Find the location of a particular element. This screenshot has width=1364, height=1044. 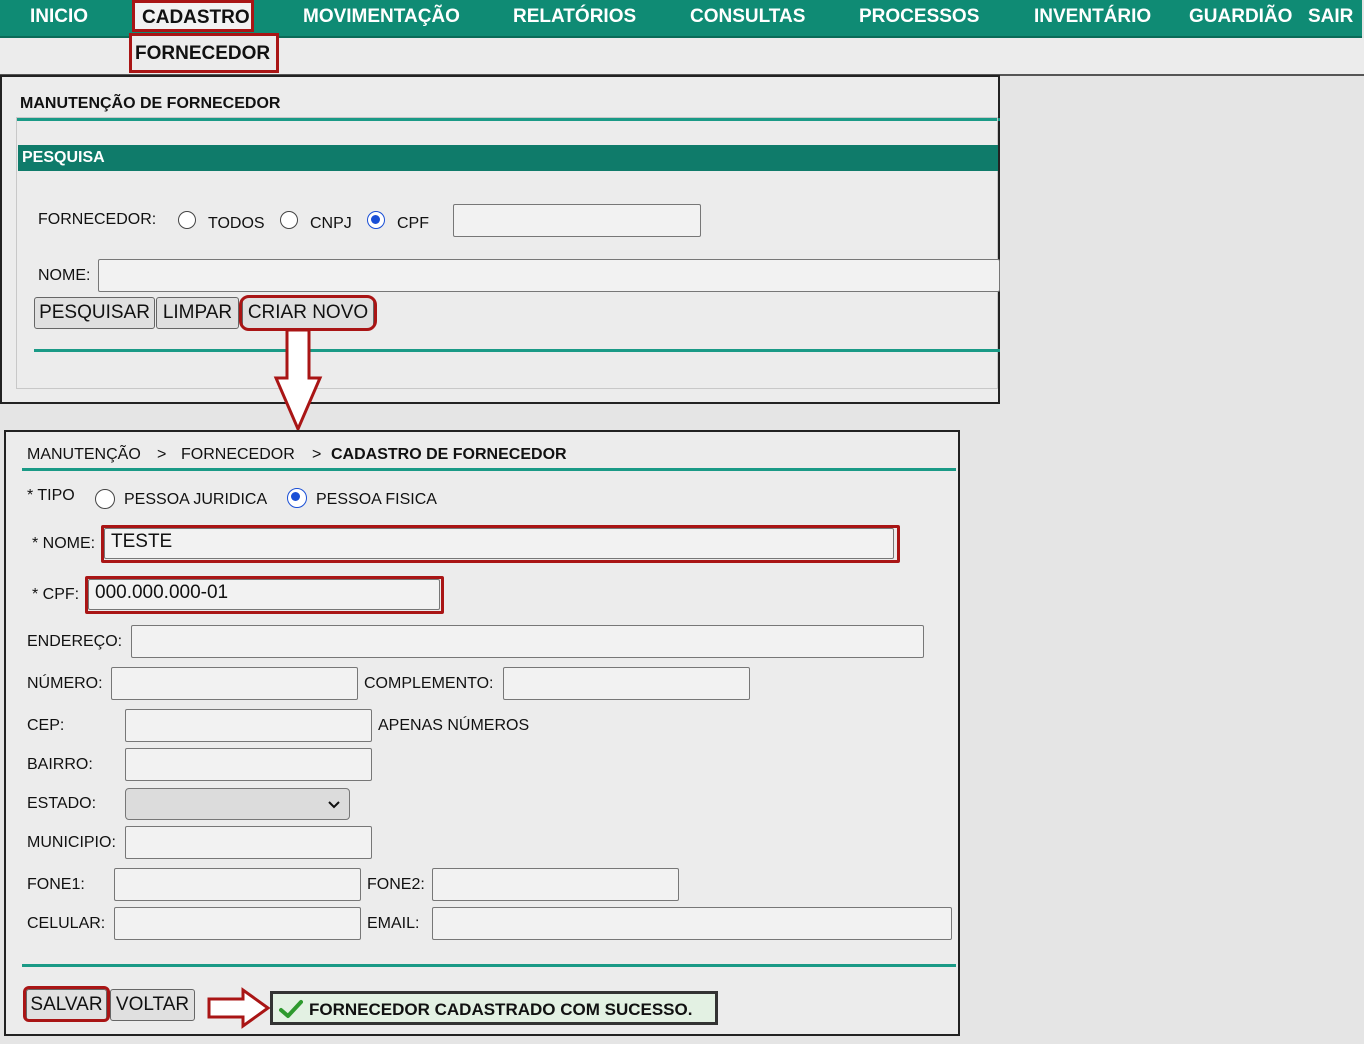

subnav-fornecedor: FORNECEDOR is located at coordinates (204, 53).